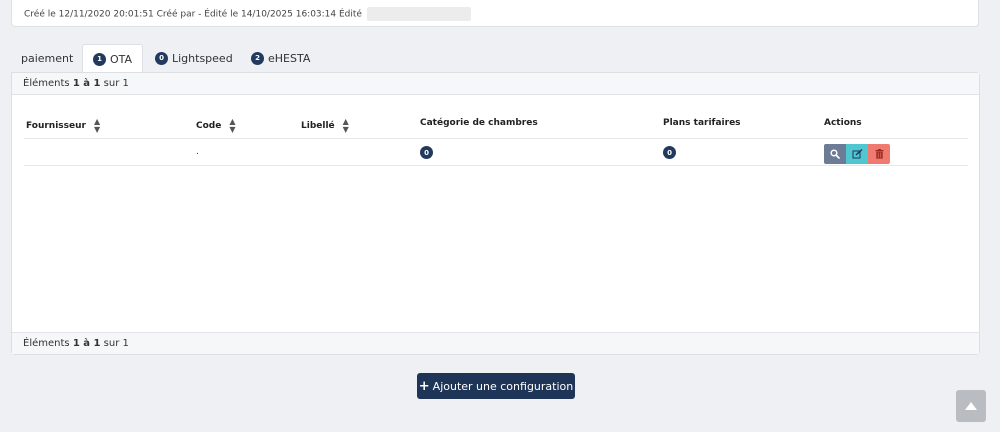 The image size is (1000, 432). I want to click on cell-code: ., so click(197, 152).